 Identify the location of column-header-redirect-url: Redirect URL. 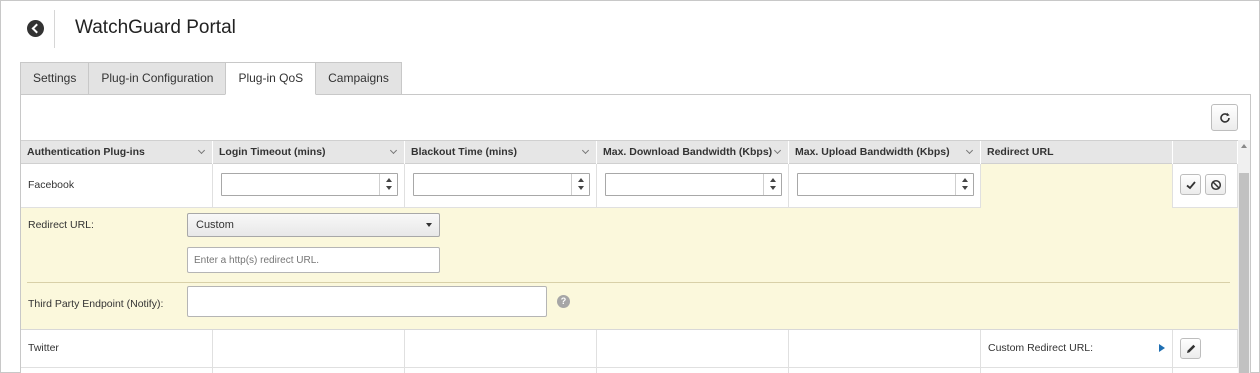
(1077, 152).